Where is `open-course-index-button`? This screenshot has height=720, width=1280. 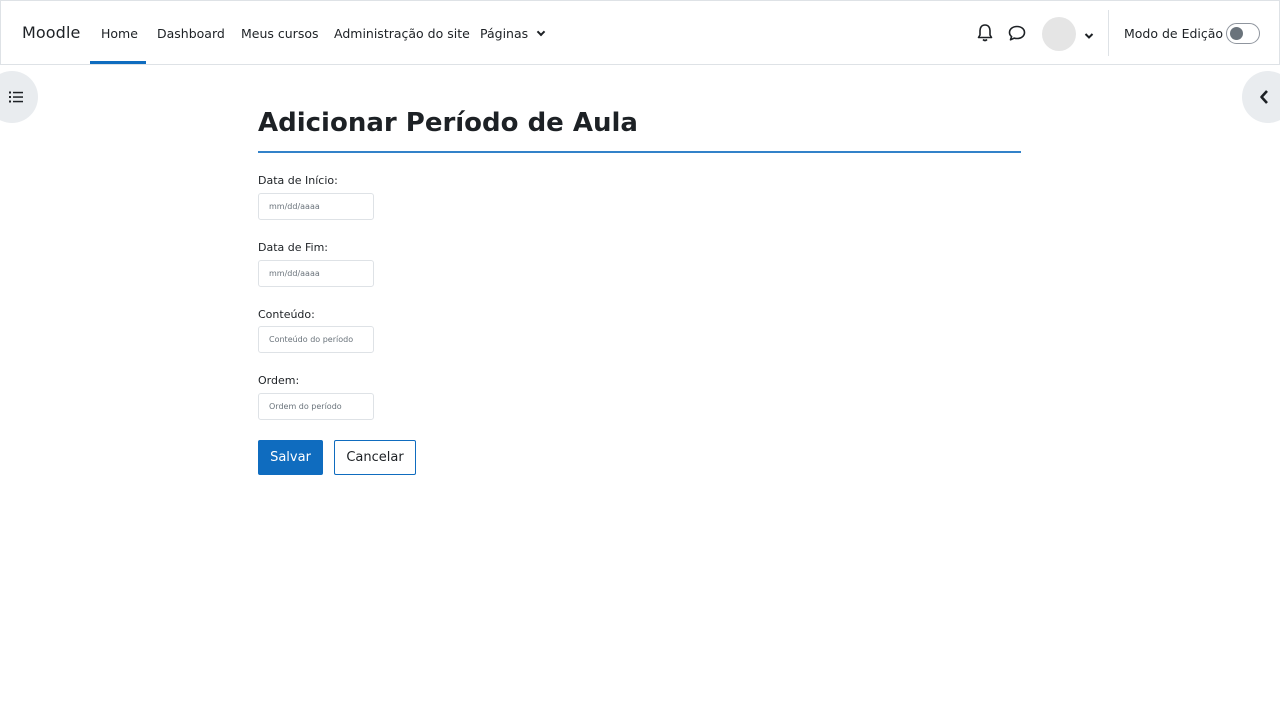
open-course-index-button is located at coordinates (19, 97).